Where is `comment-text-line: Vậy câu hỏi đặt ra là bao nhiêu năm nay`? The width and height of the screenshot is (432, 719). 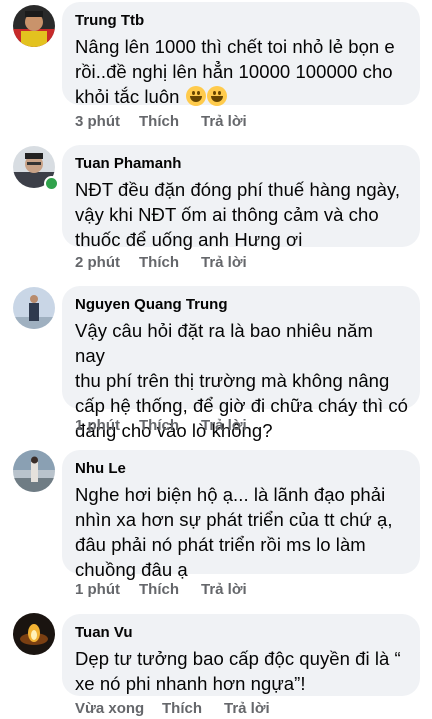 comment-text-line: Vậy câu hỏi đặt ra là bao nhiêu năm nay is located at coordinates (224, 343).